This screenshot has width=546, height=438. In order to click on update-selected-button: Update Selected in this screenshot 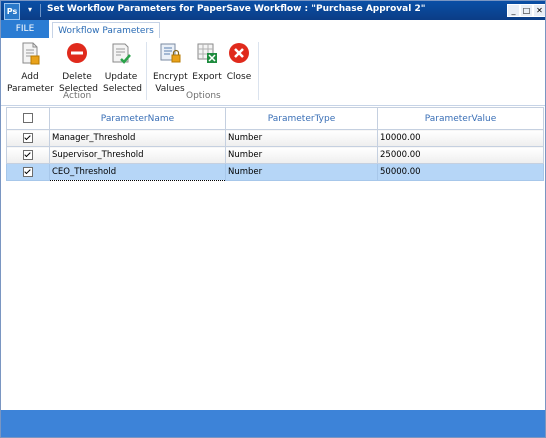, I will do `click(123, 68)`.